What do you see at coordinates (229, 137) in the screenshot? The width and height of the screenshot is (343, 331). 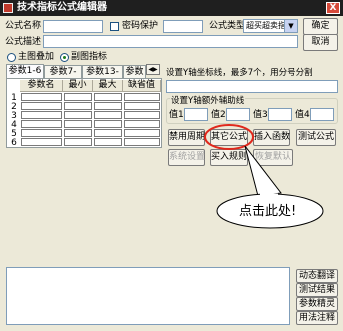 I see `highlight-ellipse` at bounding box center [229, 137].